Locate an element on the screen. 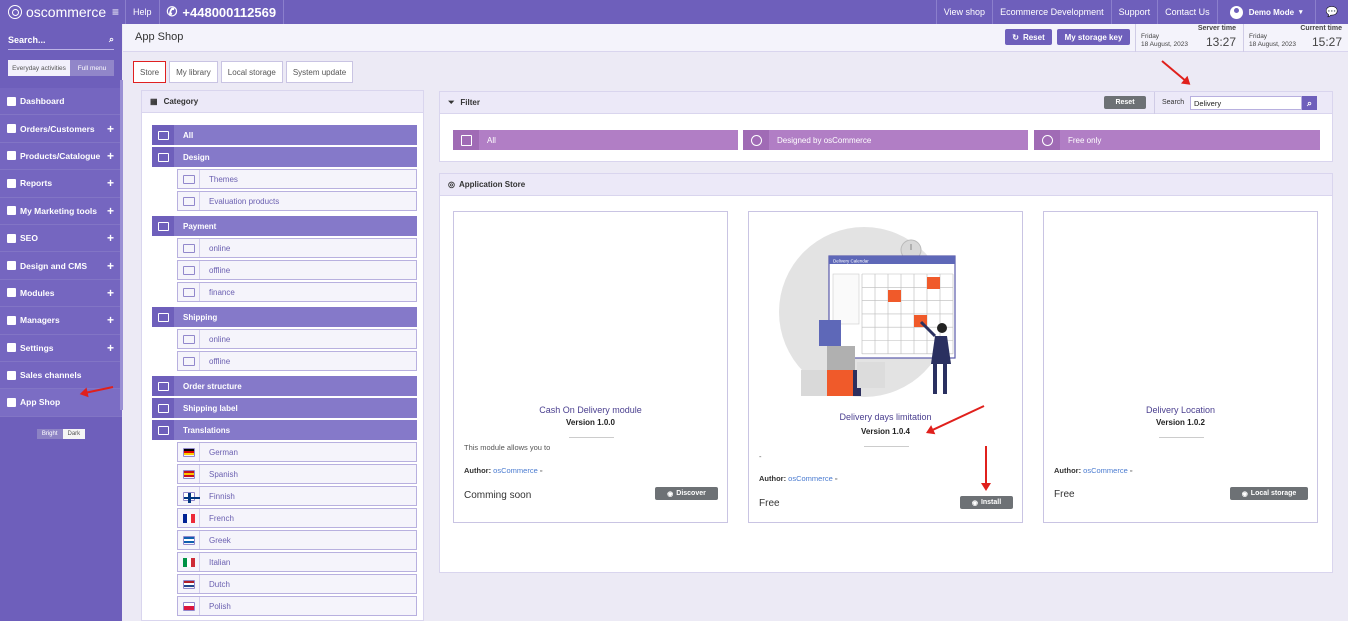 This screenshot has height=621, width=1348. oscommerce-icon is located at coordinates (756, 140).